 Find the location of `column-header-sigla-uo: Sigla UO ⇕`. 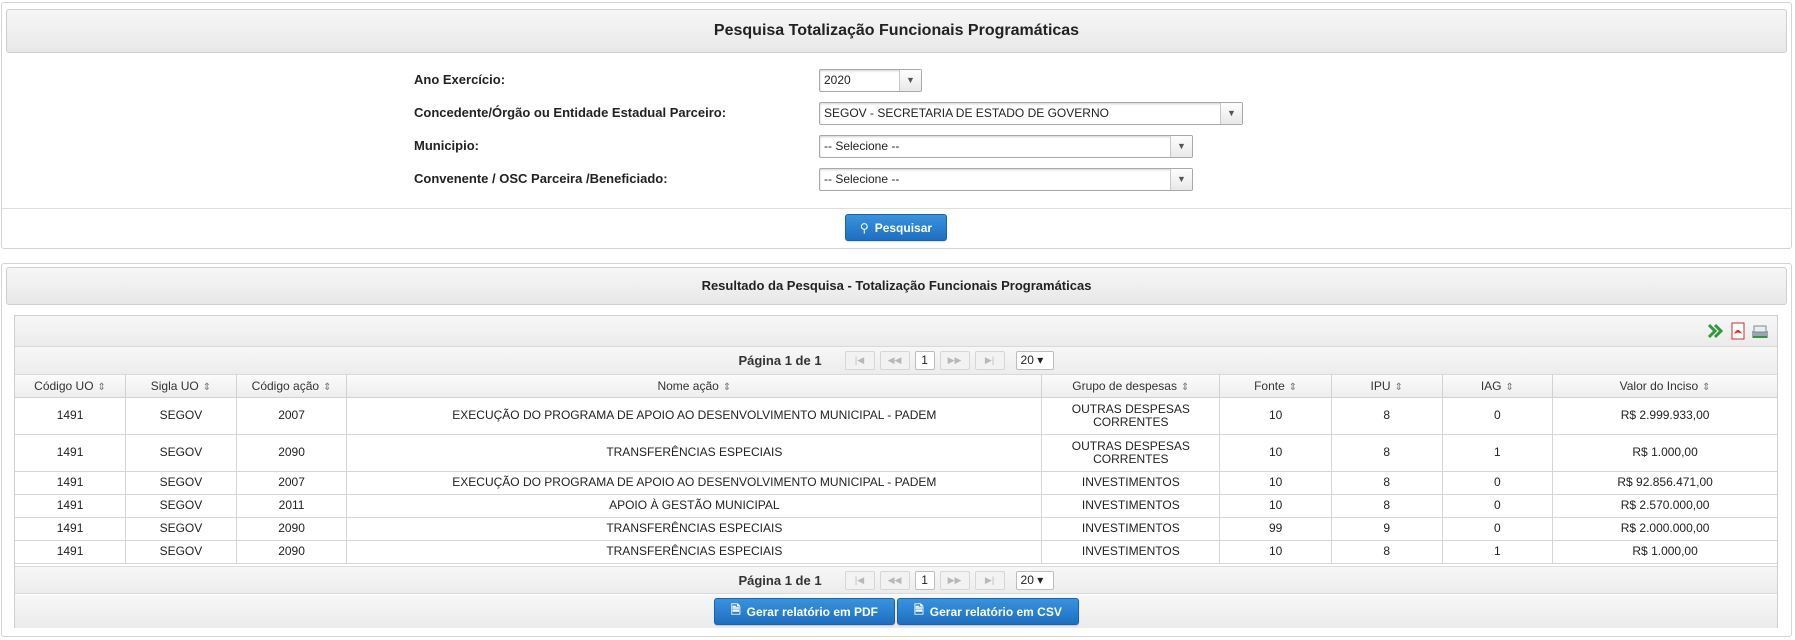

column-header-sigla-uo: Sigla UO ⇕ is located at coordinates (181, 386).